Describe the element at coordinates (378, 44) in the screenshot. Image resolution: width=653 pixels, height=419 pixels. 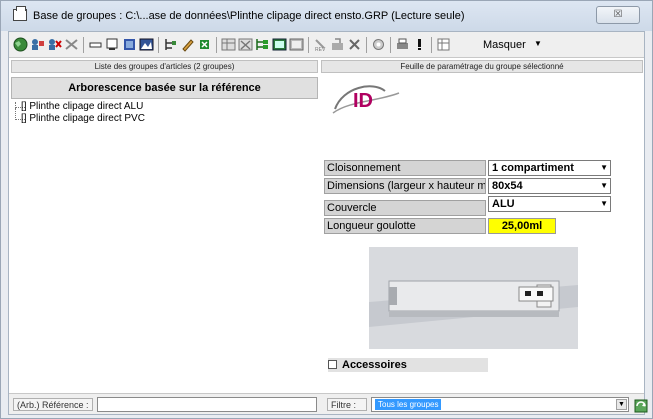
I see `settings-icon` at that location.